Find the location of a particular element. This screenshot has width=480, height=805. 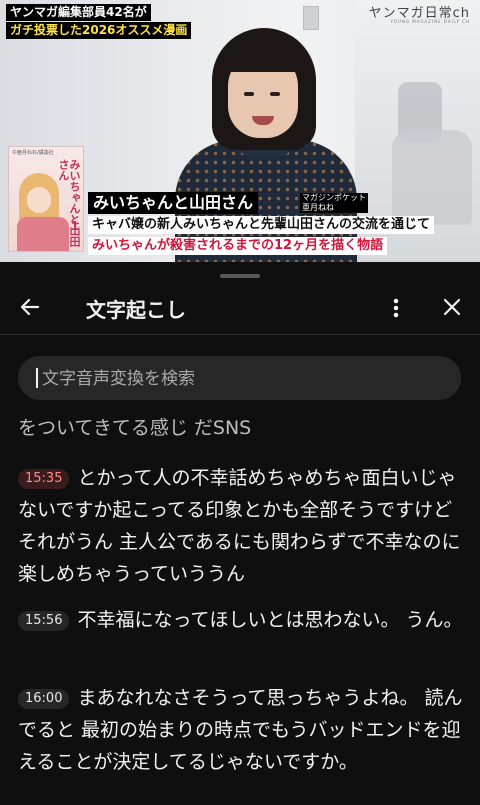

manga-illustration-face is located at coordinates (39, 200).